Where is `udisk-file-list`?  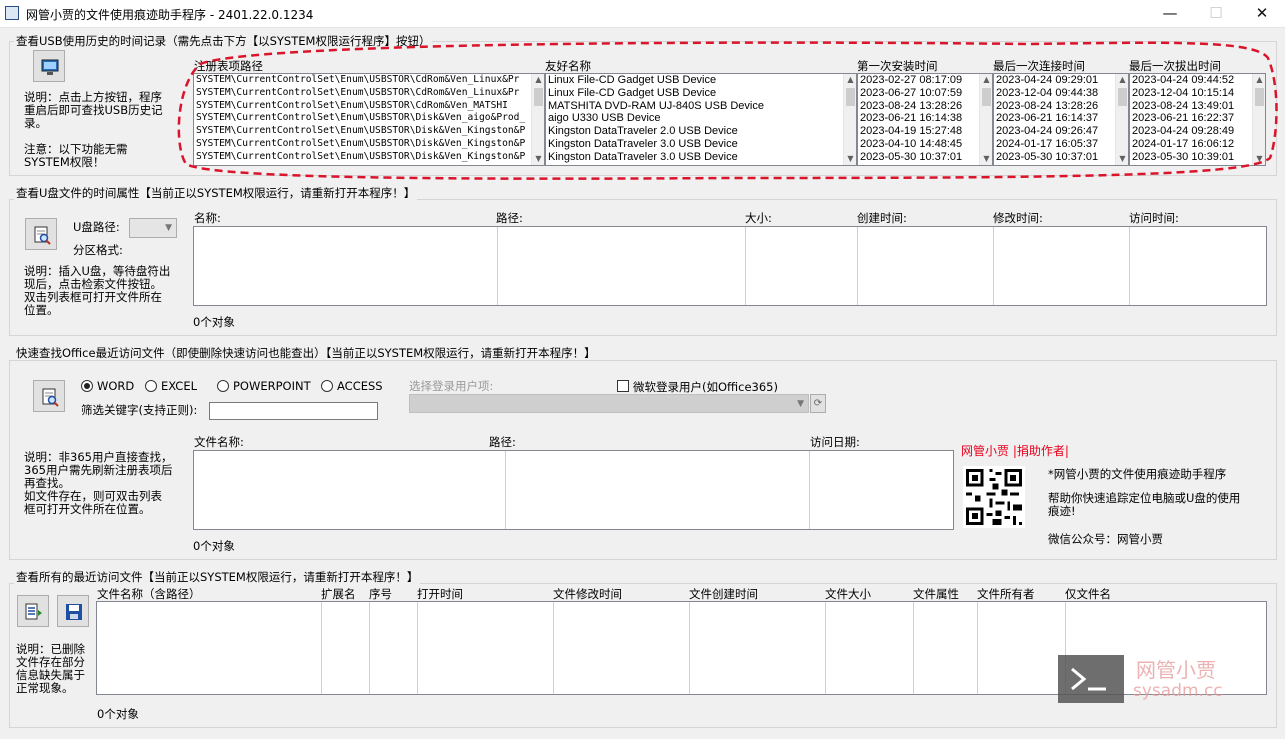 udisk-file-list is located at coordinates (730, 266).